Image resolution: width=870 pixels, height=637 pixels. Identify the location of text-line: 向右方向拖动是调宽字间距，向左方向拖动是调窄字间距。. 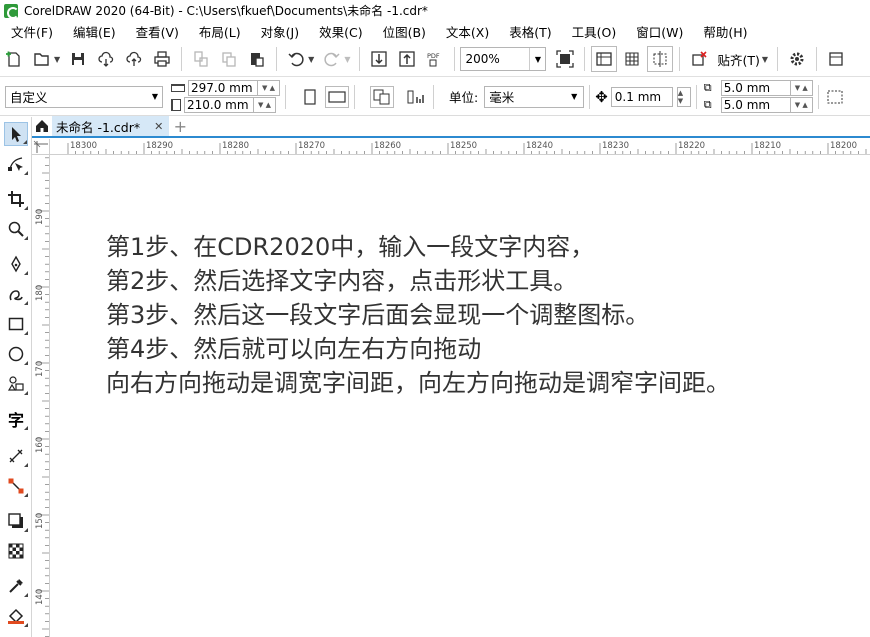
(418, 383).